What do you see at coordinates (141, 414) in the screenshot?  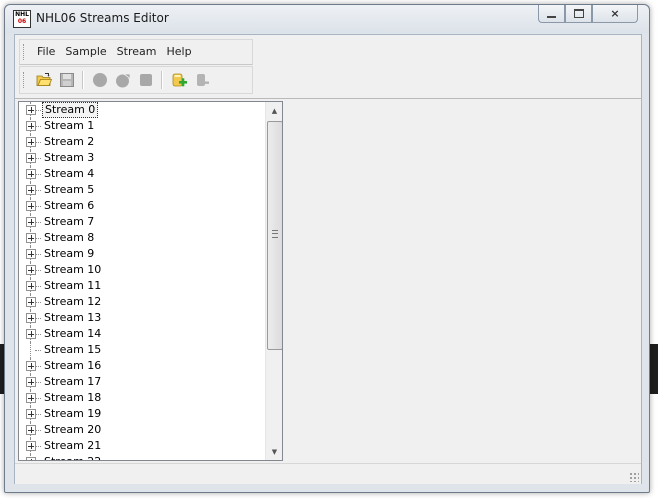 I see `tree-item: Stream 19` at bounding box center [141, 414].